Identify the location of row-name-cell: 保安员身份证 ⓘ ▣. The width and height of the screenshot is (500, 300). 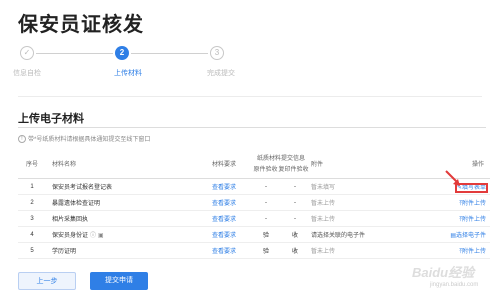
(121, 234).